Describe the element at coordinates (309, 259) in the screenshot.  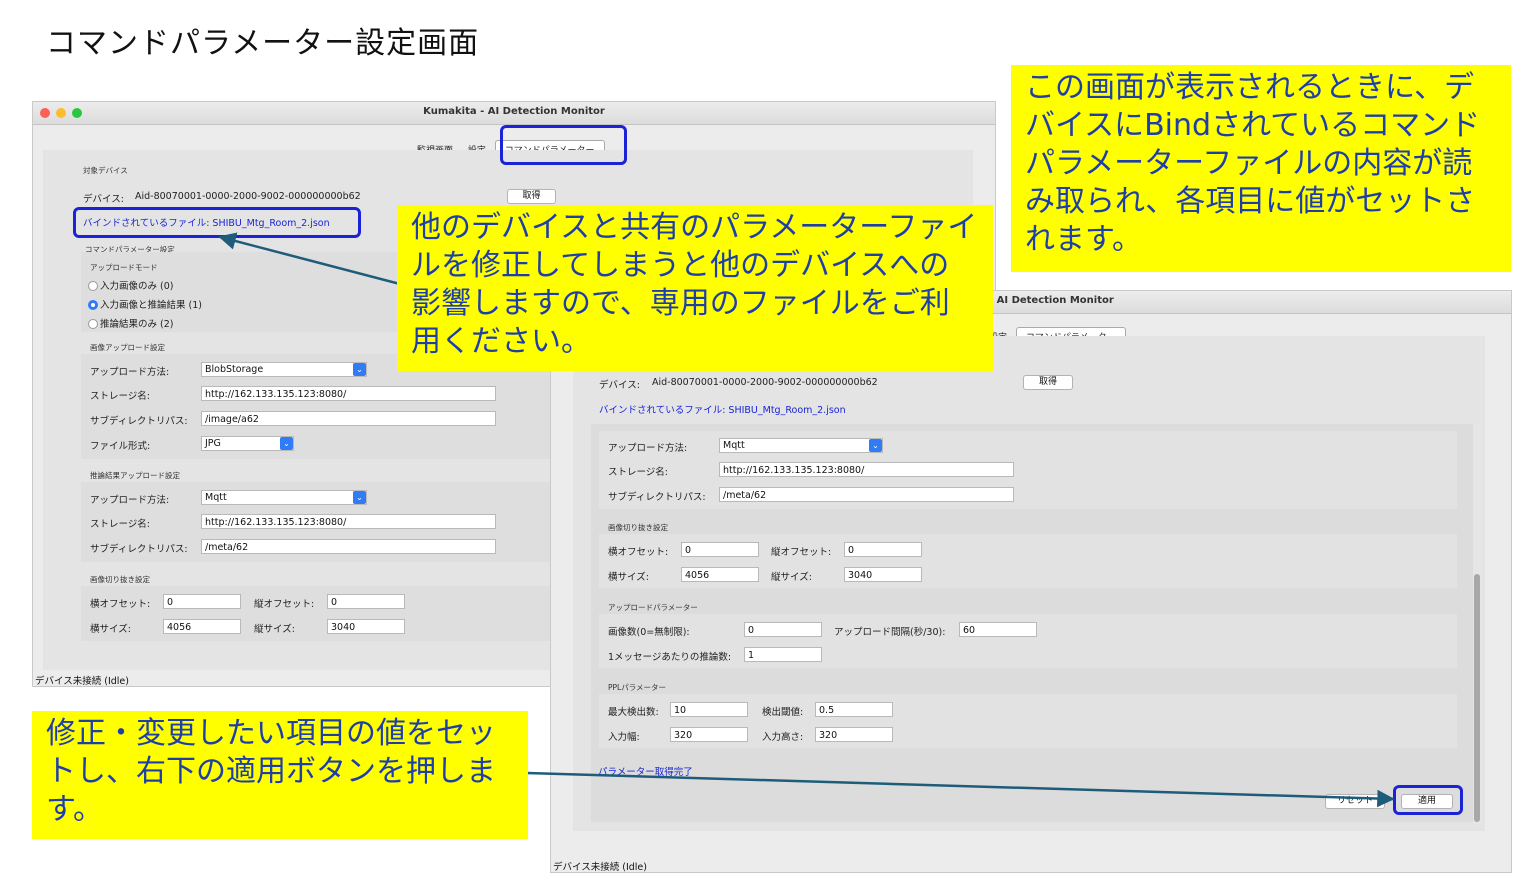
I see `arrow-to-bound-file` at that location.